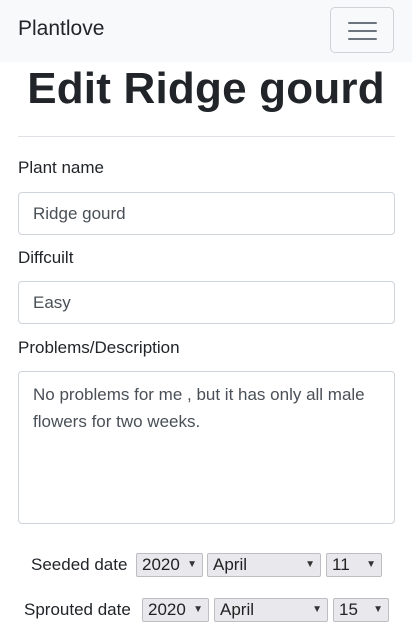 Image resolution: width=412 pixels, height=640 pixels. Describe the element at coordinates (77, 609) in the screenshot. I see `sprouted-date-label: Sprouted date` at that location.